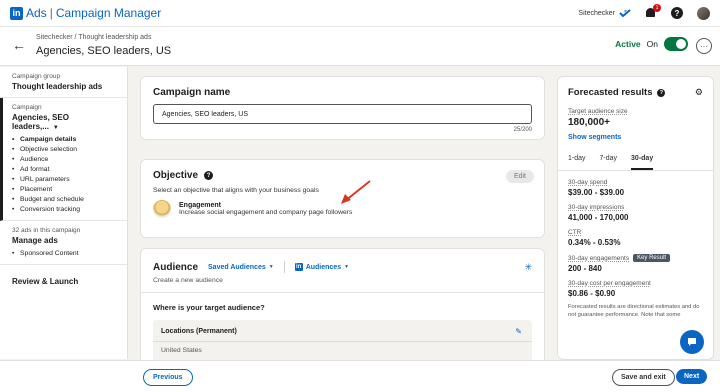  Describe the element at coordinates (598, 111) in the screenshot. I see `audience-size-label: Target audience size` at that location.